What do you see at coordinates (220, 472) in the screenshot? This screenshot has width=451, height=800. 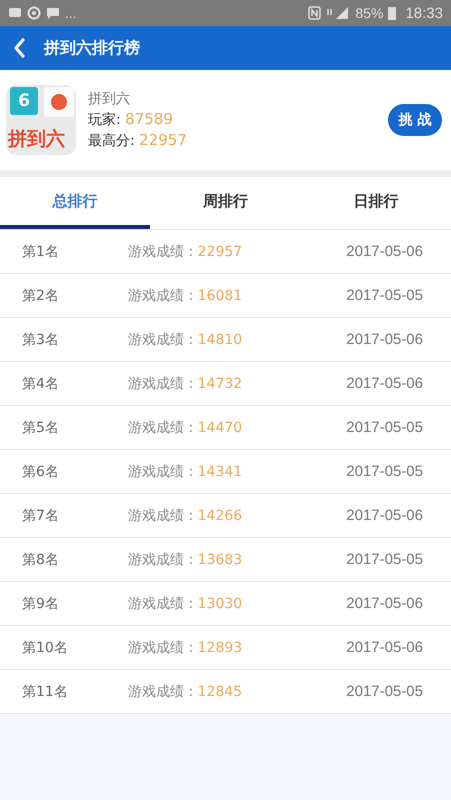 I see `score-value: 14341` at bounding box center [220, 472].